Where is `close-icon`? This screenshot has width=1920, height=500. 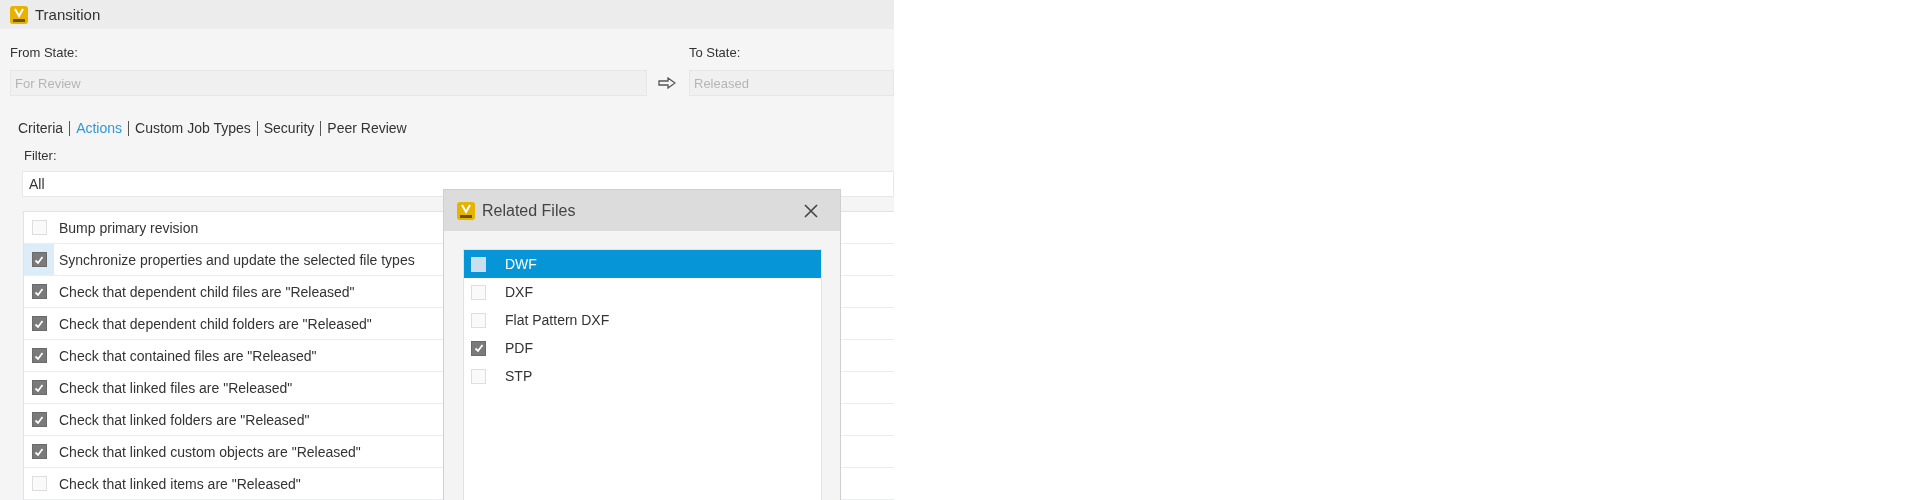
close-icon is located at coordinates (811, 210).